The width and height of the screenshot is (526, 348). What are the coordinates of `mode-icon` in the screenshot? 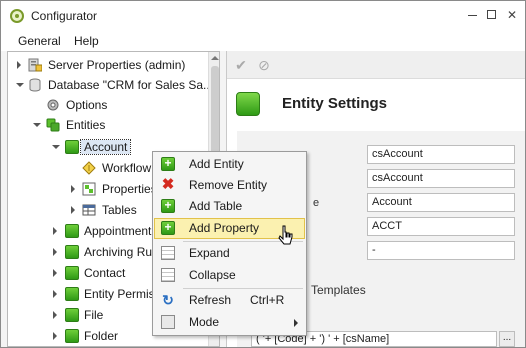 It's located at (168, 322).